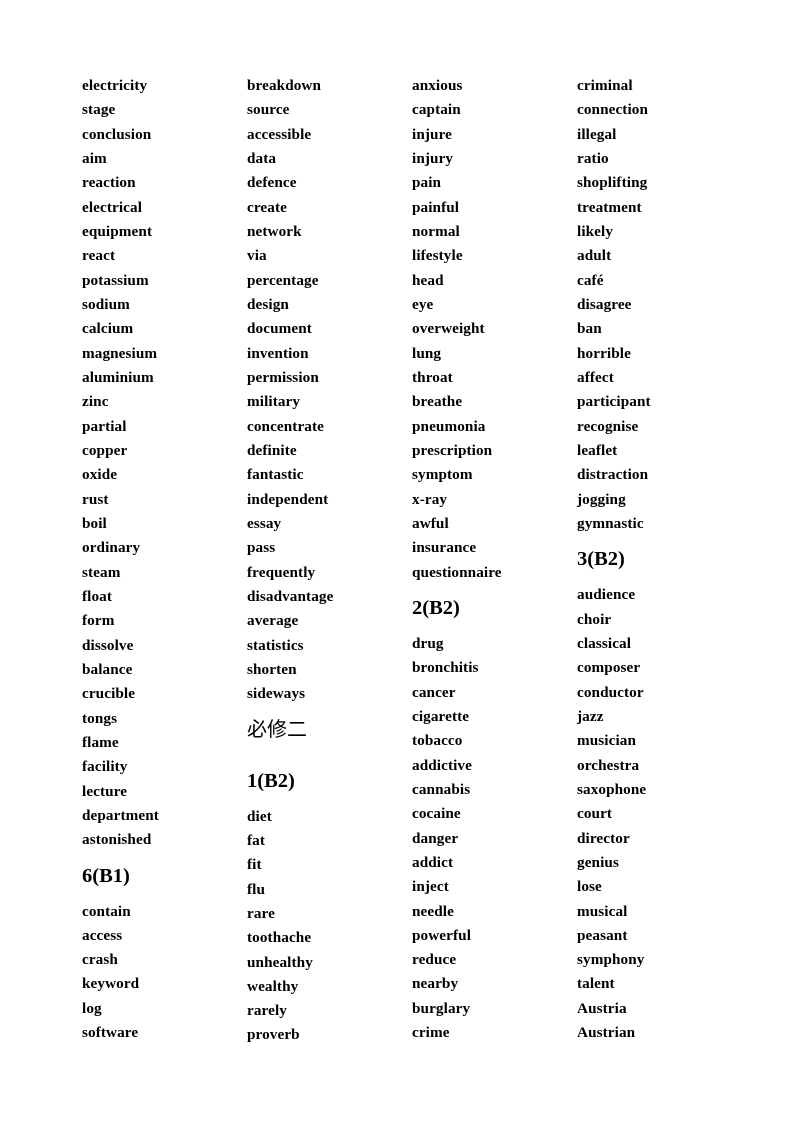  I want to click on word-entry: pneumonia, so click(449, 426).